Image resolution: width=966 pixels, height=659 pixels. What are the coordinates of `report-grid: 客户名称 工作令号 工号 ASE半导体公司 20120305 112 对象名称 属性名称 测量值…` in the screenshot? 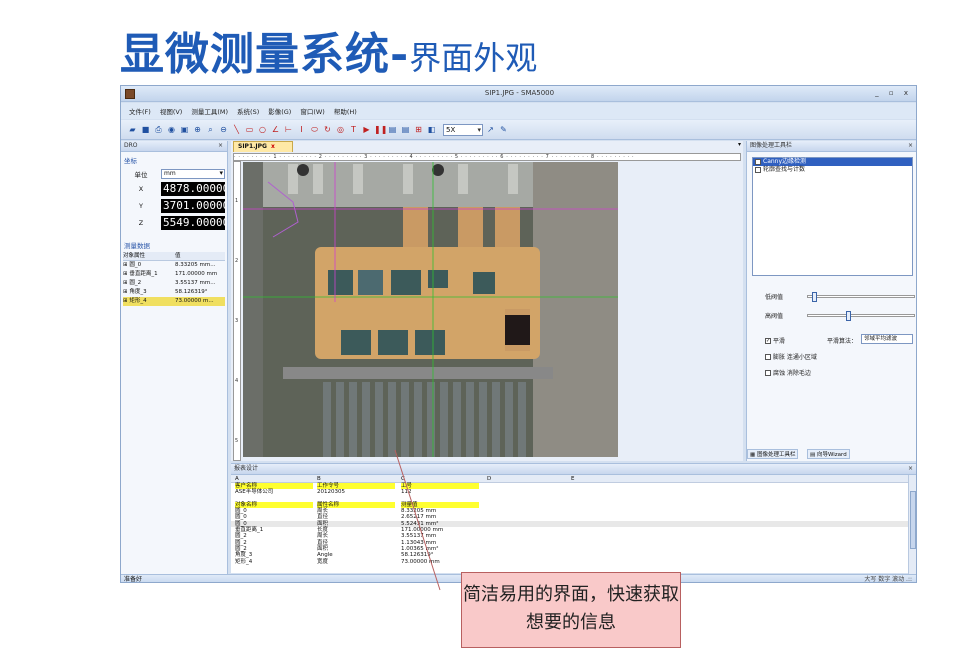 It's located at (573, 524).